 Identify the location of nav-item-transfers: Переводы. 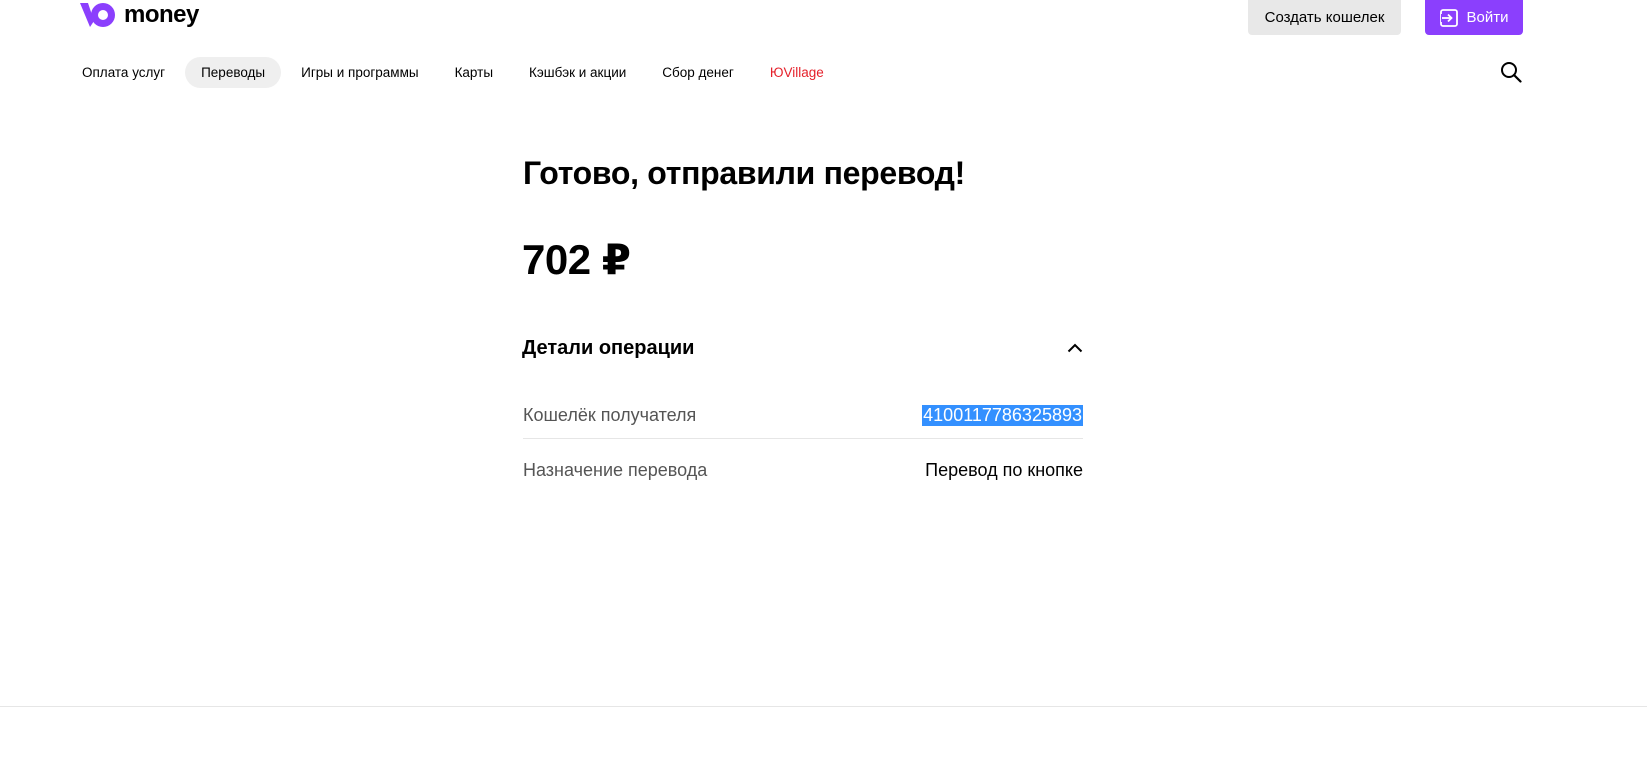
(233, 72).